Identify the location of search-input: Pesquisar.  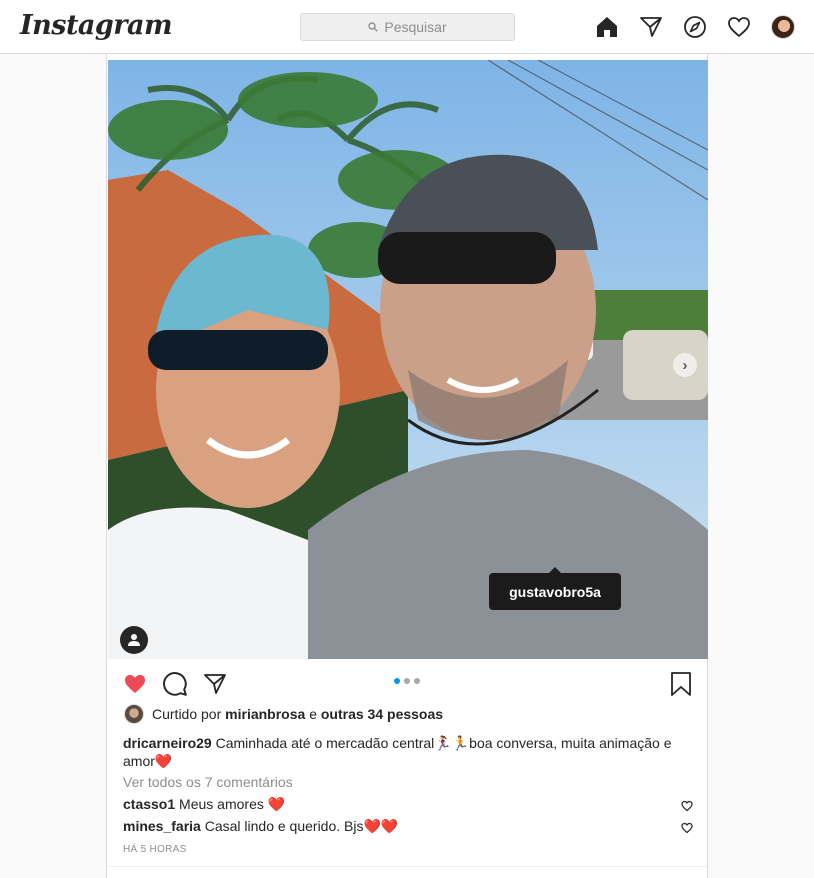
(407, 27).